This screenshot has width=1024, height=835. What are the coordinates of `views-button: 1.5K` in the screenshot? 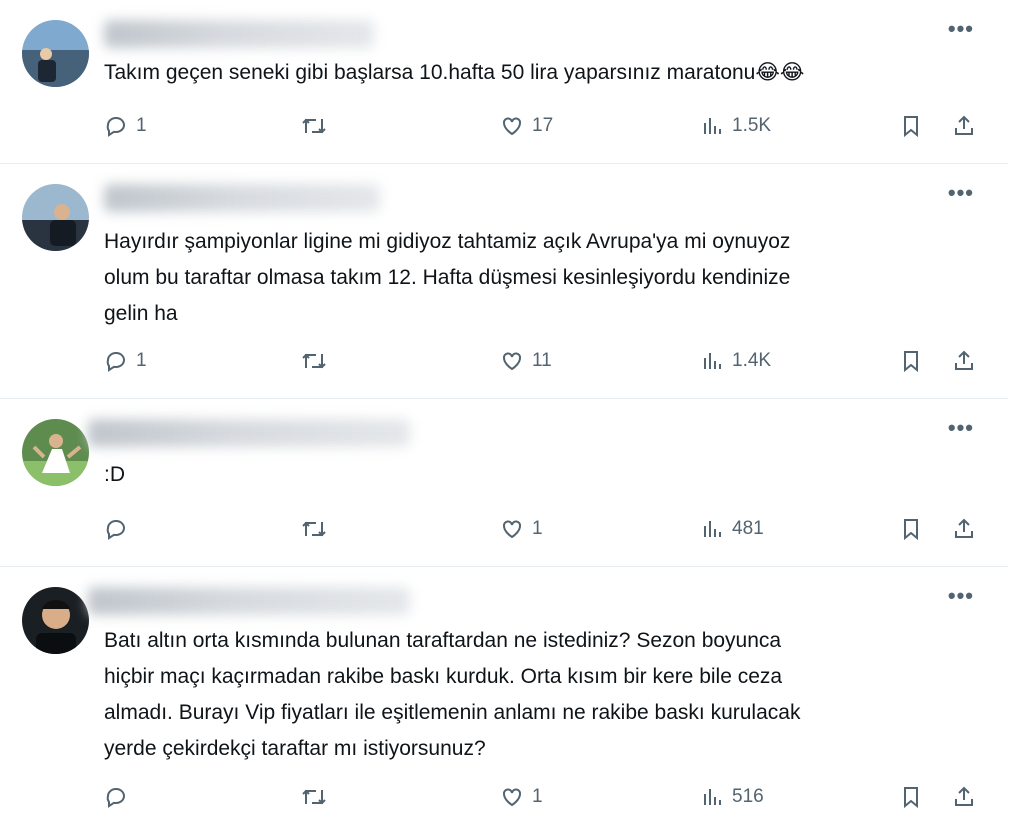 It's located at (736, 126).